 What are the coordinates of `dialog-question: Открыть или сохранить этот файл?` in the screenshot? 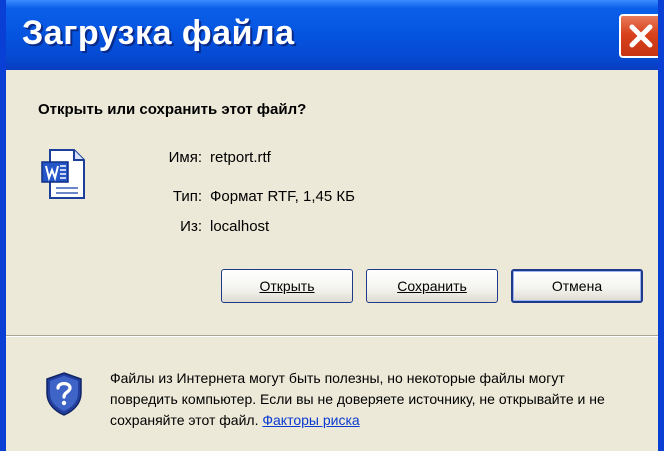 It's located at (172, 109).